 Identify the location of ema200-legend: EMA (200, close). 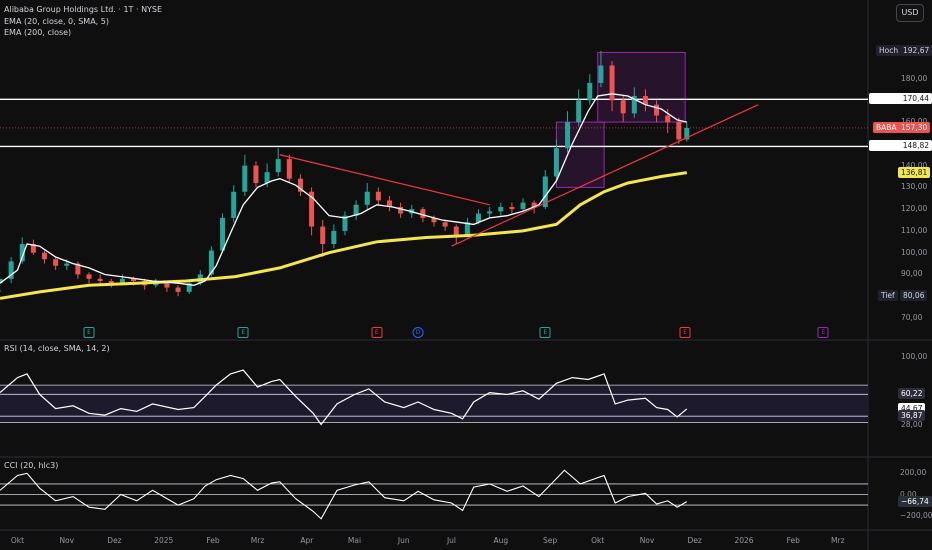
(37, 32).